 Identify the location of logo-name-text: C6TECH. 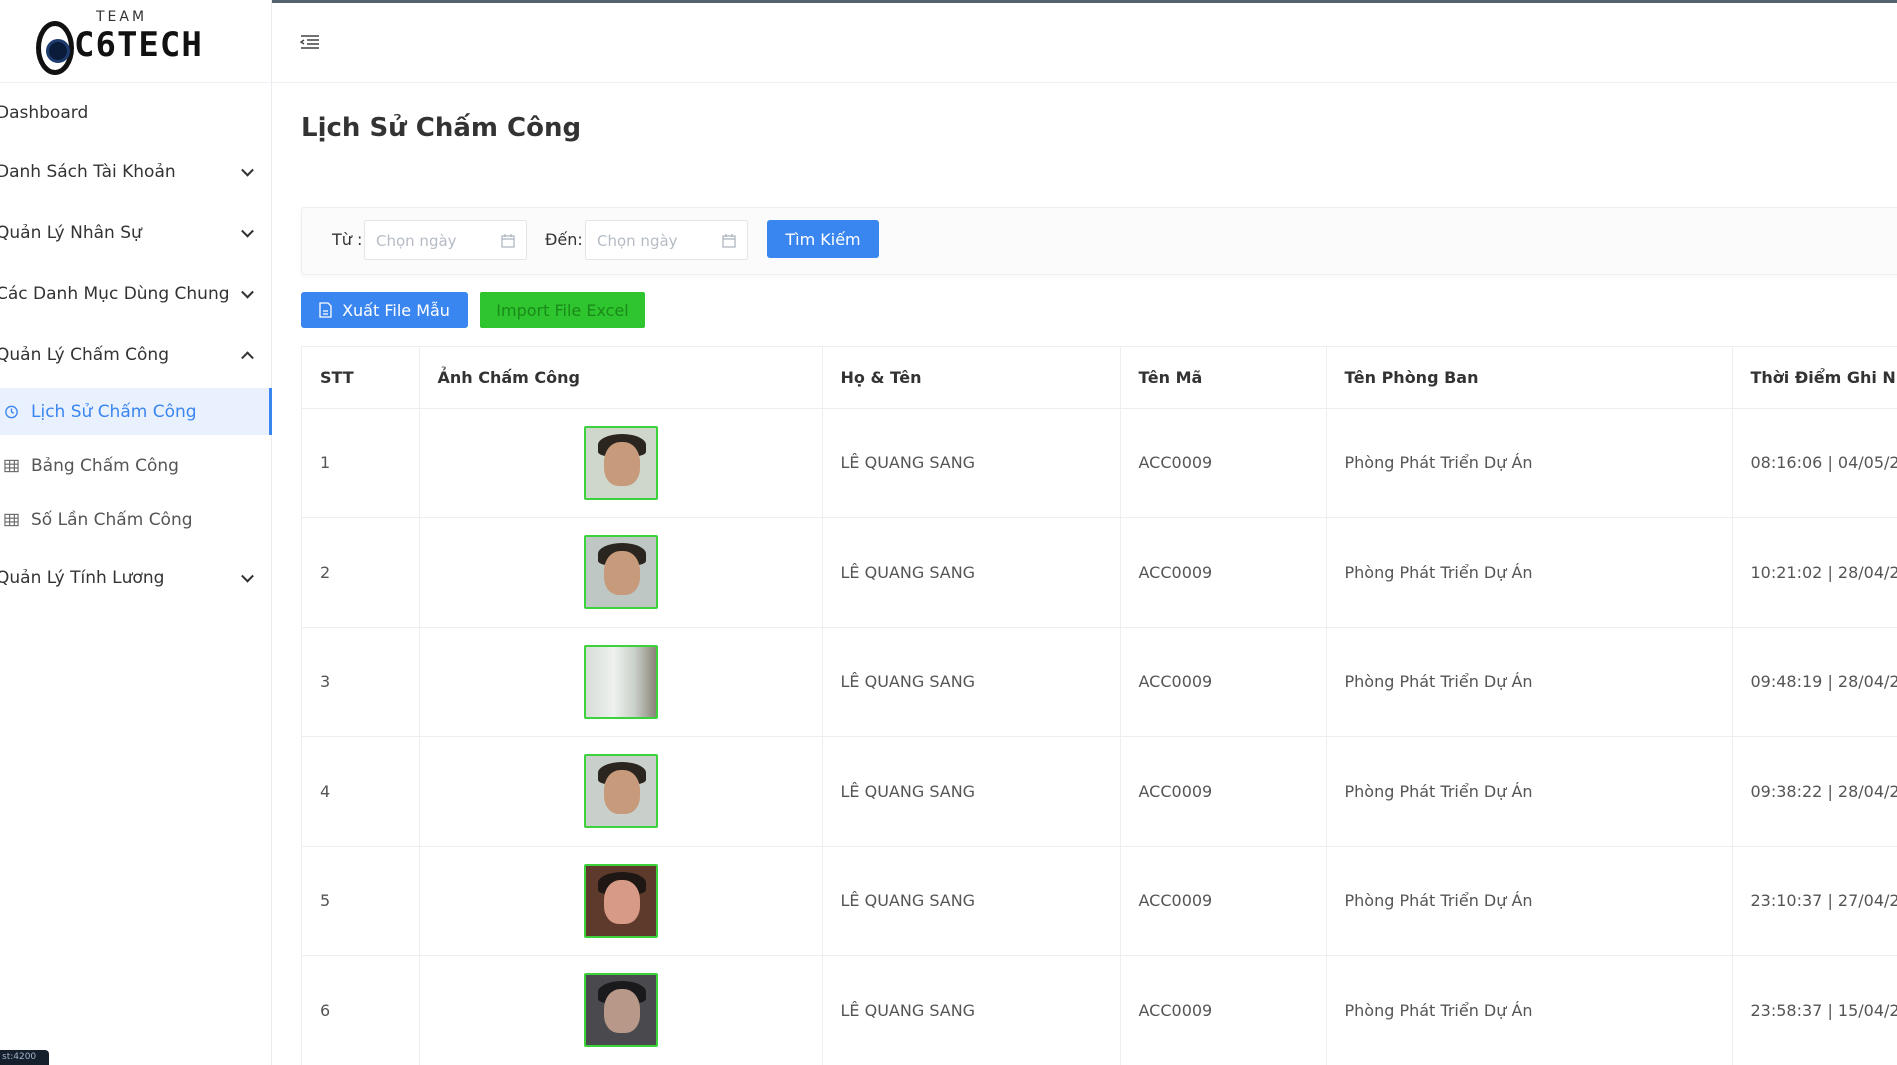
(138, 45).